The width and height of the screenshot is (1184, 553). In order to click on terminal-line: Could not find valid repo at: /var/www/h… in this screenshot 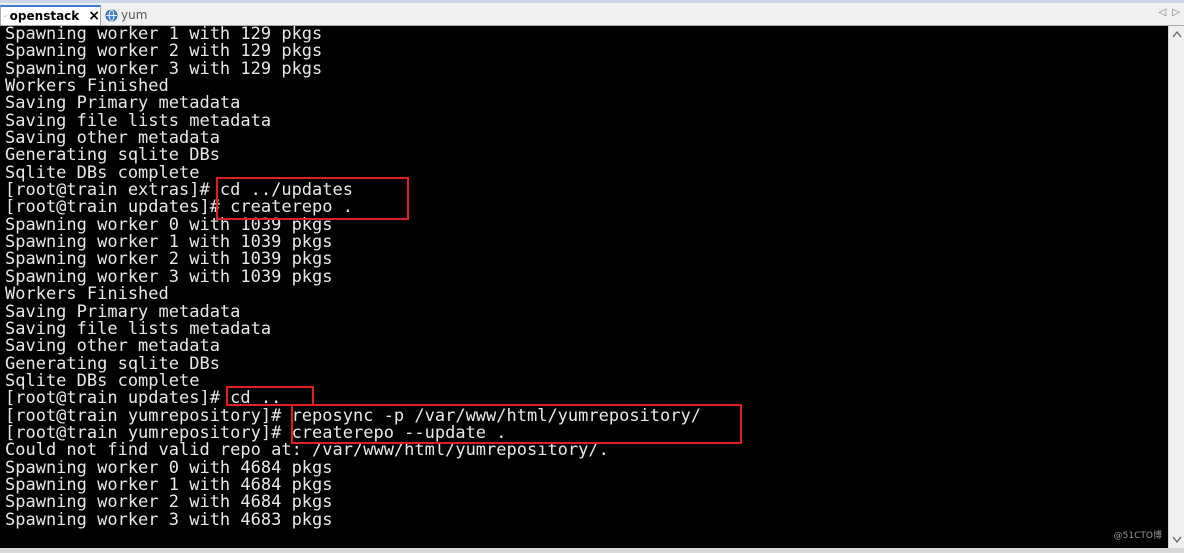, I will do `click(307, 450)`.